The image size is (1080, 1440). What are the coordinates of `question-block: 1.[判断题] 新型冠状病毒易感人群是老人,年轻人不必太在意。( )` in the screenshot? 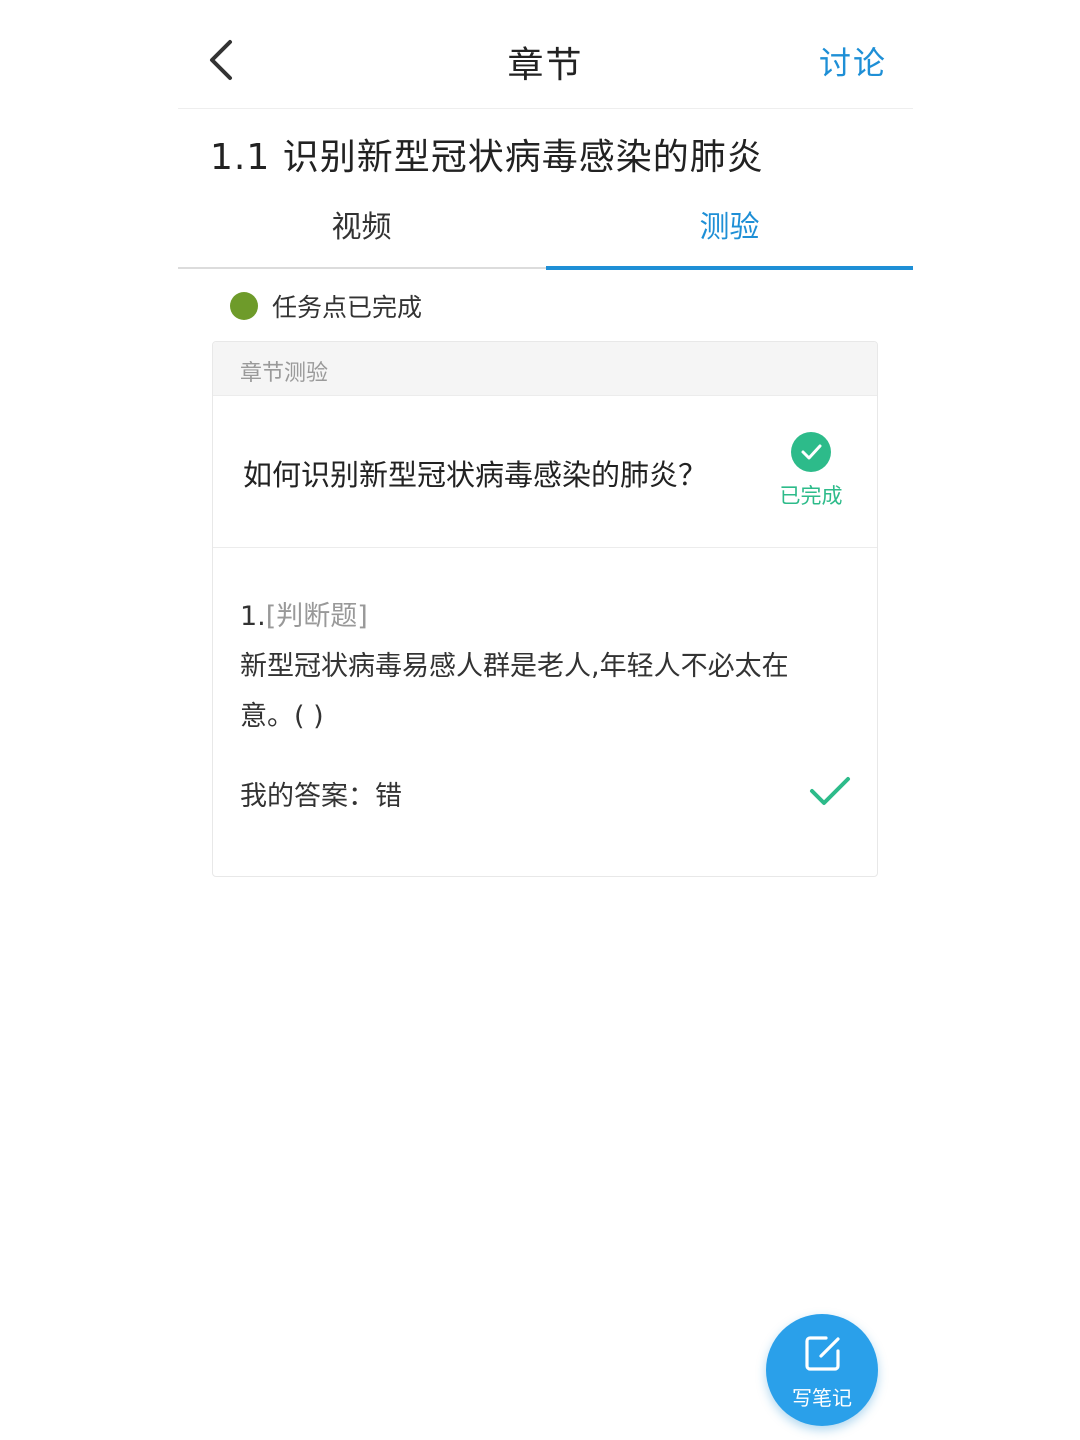 It's located at (545, 667).